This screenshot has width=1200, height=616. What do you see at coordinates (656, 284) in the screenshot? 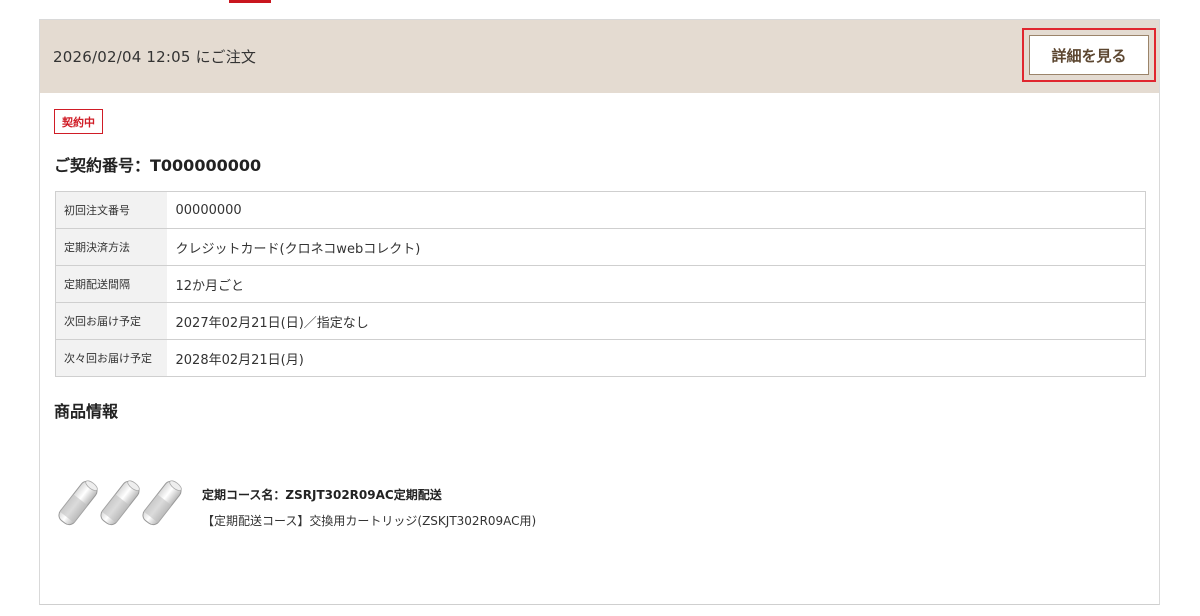
I see `row-value: 12か月ごと` at bounding box center [656, 284].